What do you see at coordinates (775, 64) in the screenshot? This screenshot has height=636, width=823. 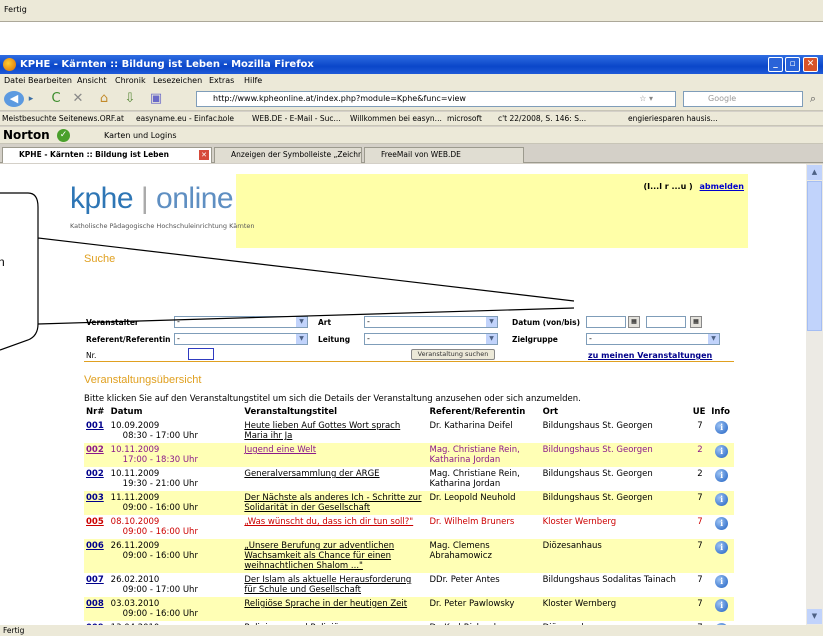 I see `minimize-button: _` at bounding box center [775, 64].